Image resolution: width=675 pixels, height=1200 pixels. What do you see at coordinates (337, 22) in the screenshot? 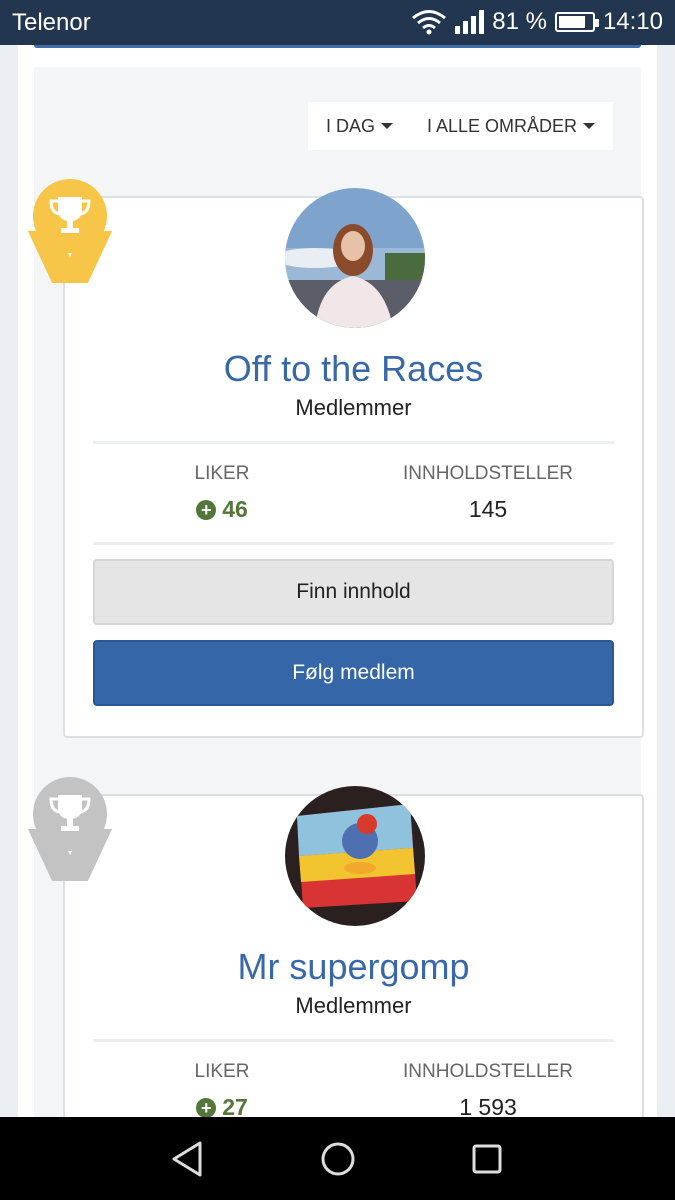
I see `status-bar: Telenor 81 % 14:10` at bounding box center [337, 22].